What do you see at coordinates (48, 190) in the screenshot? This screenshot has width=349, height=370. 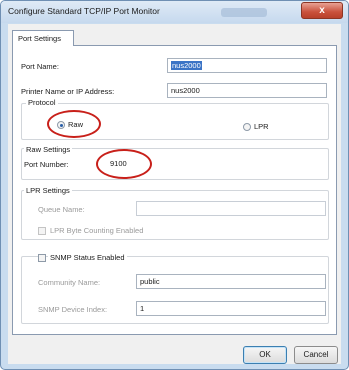 I see `lpr-settings-group-title: LPR Settings` at bounding box center [48, 190].